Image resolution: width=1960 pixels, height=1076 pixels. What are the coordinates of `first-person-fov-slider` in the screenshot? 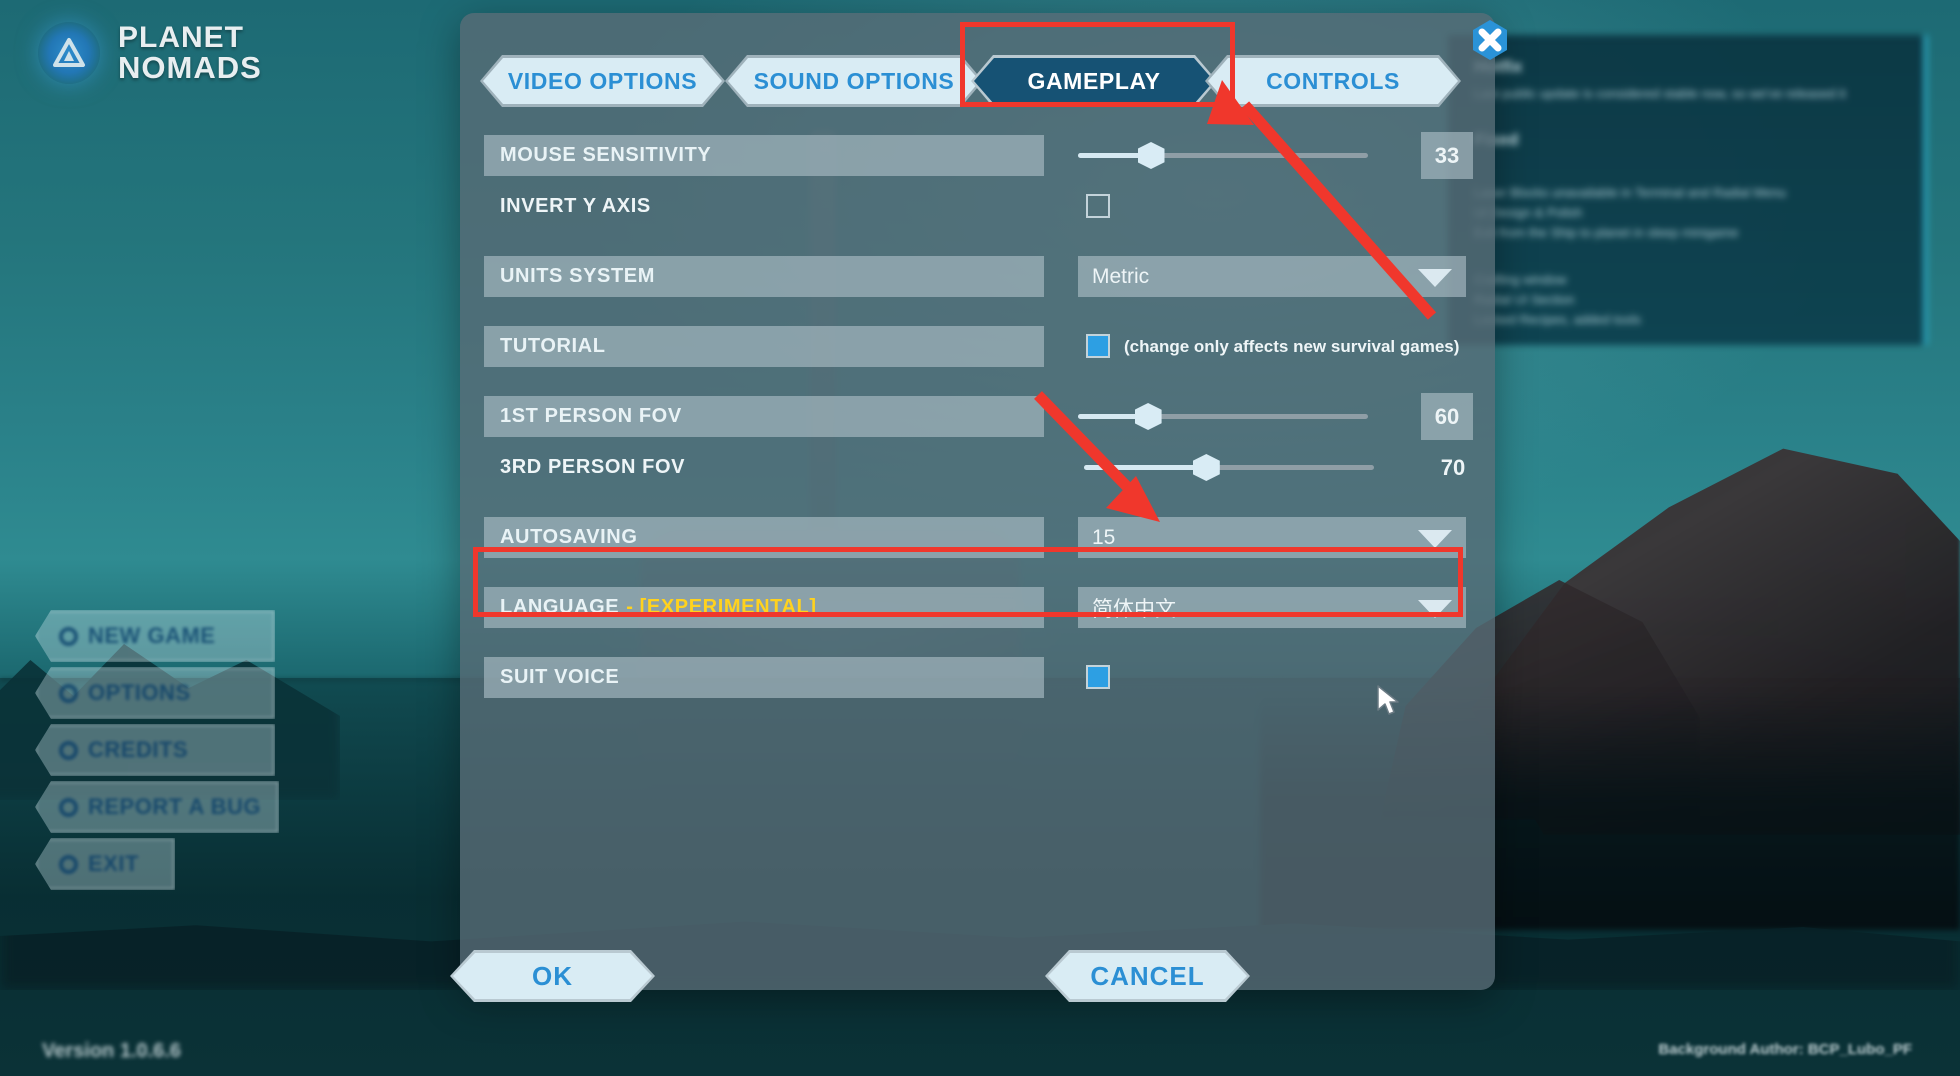 It's located at (1223, 416).